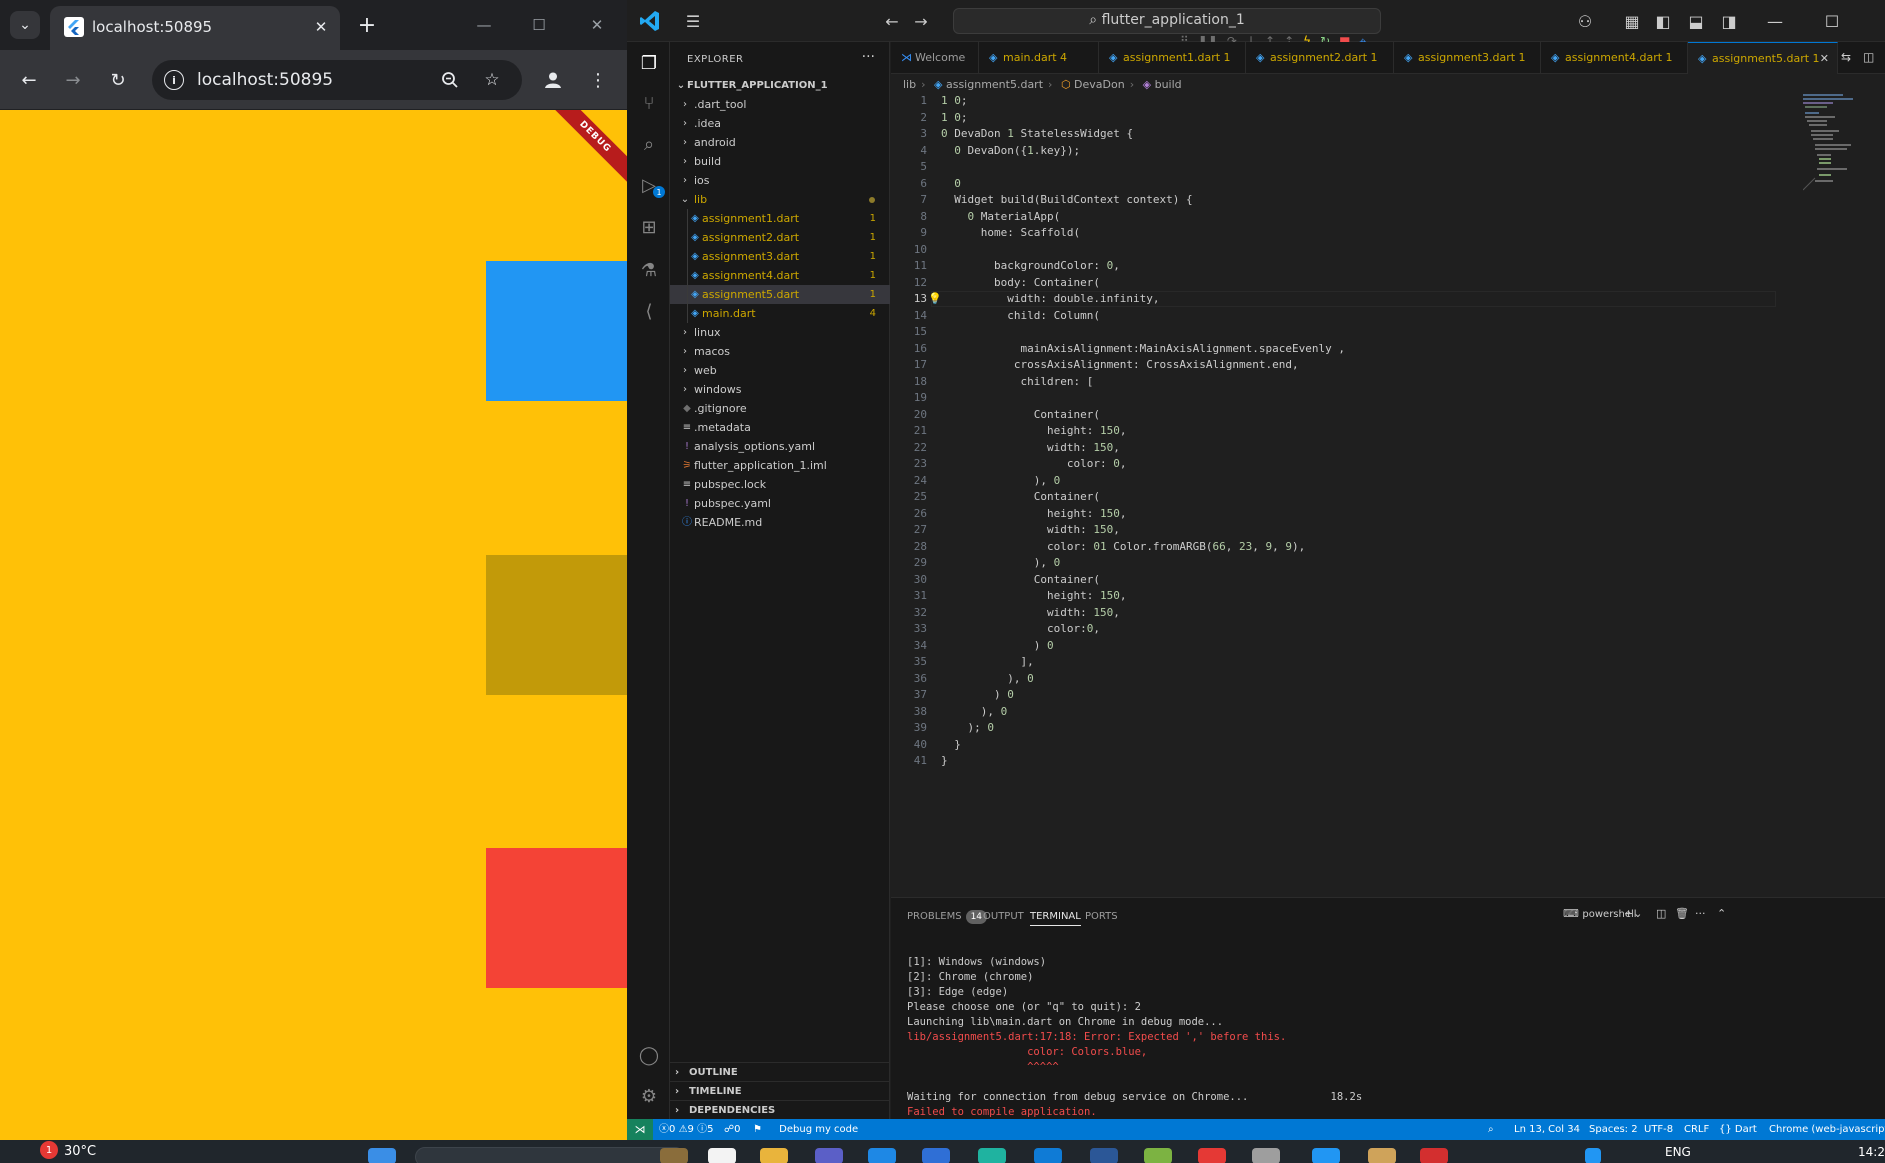  I want to click on tree-item: ≡ .metadata, so click(780, 427).